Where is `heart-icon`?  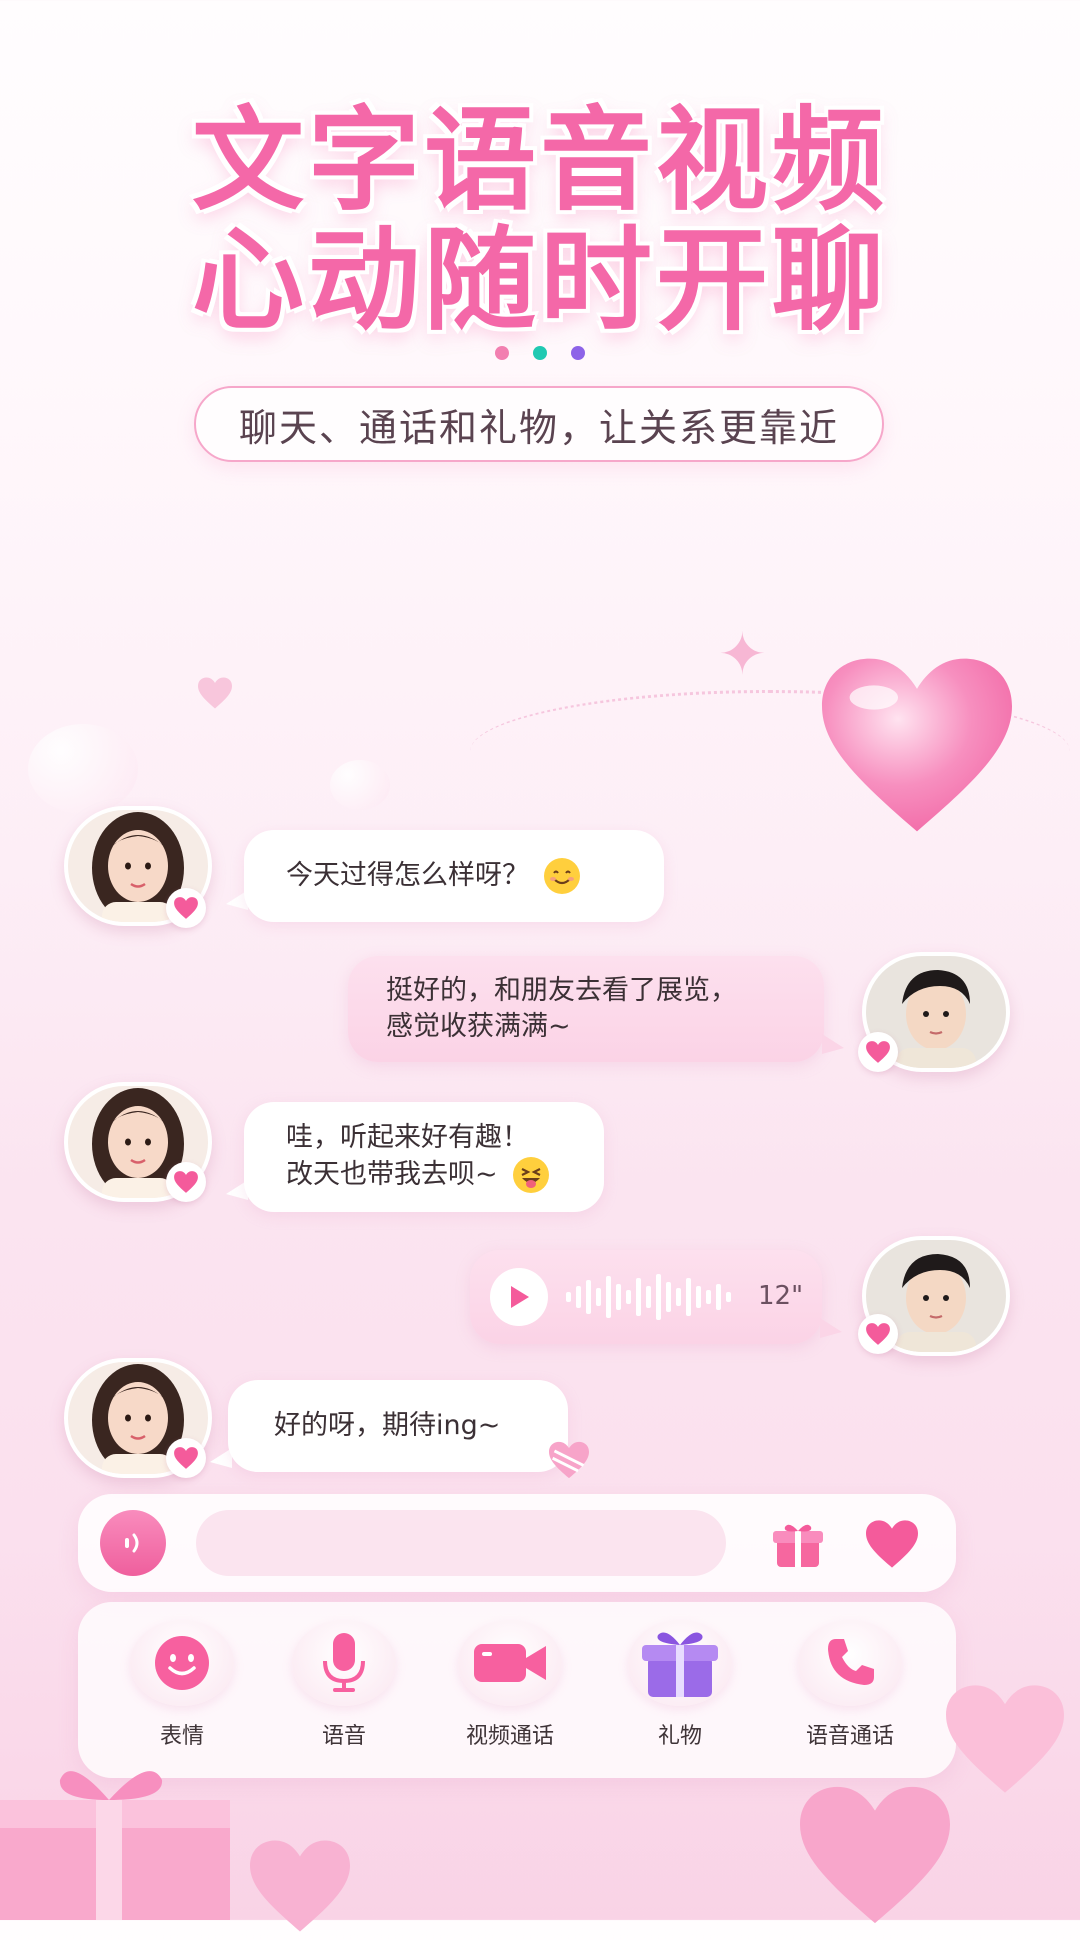 heart-icon is located at coordinates (892, 1544).